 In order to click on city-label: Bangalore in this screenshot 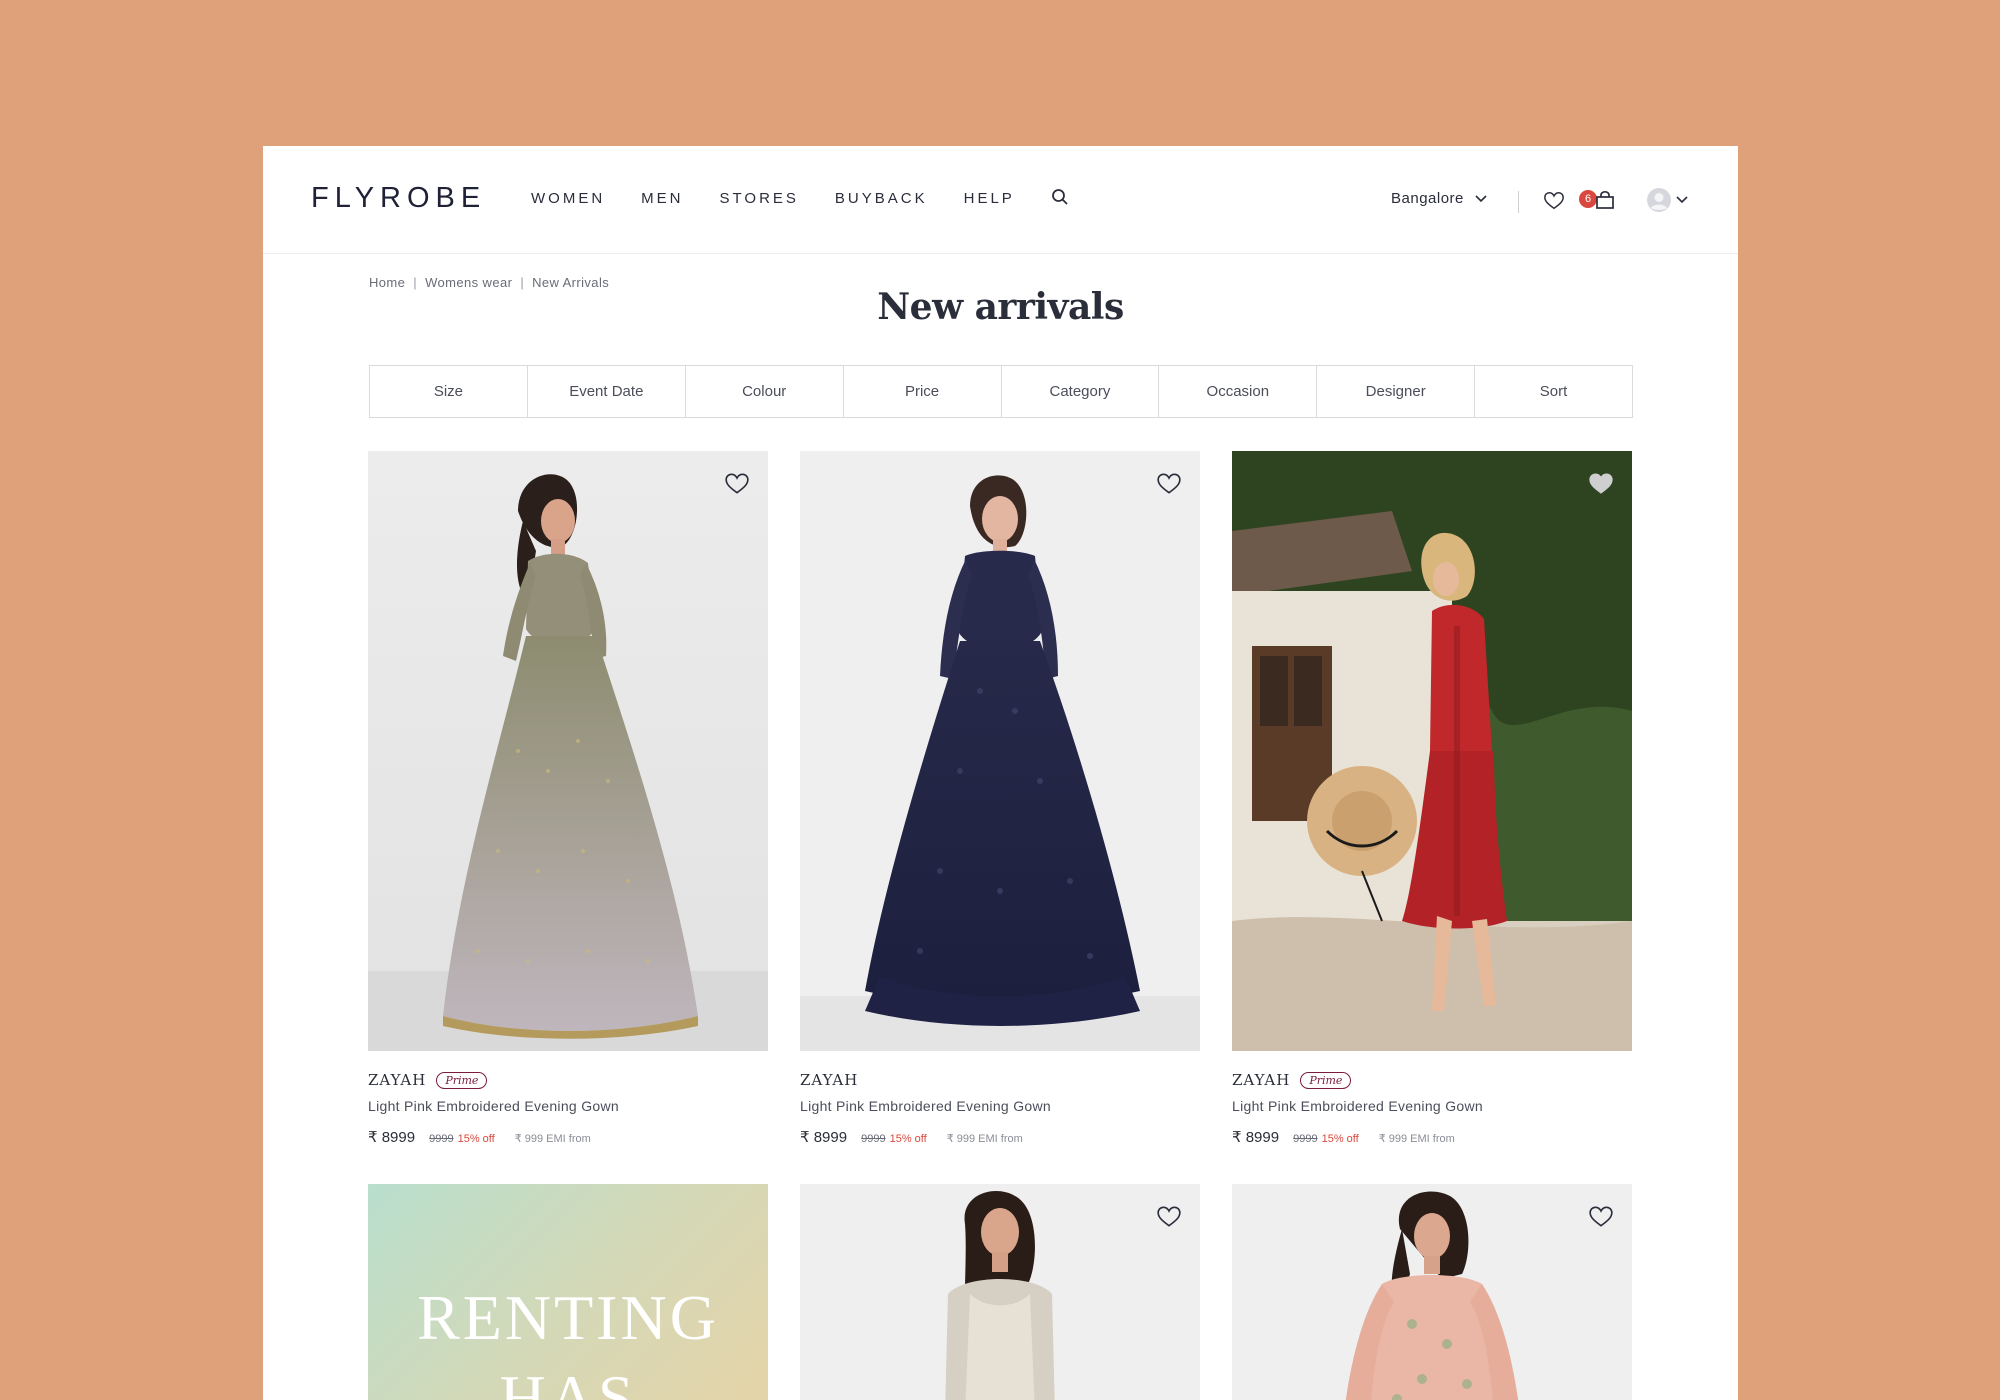, I will do `click(1427, 198)`.